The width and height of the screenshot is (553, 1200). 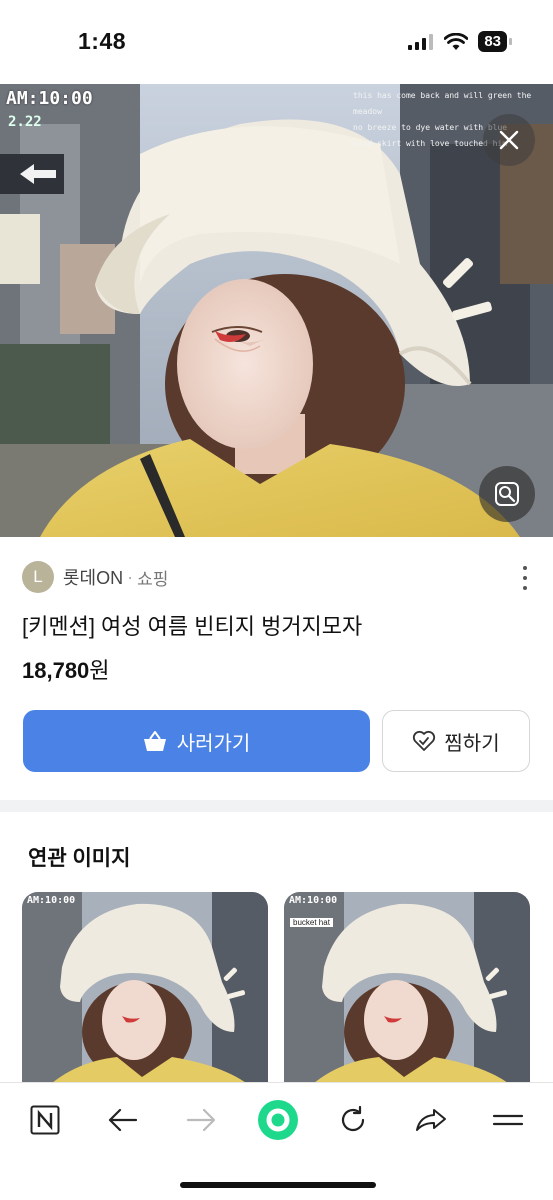 I want to click on image-search-button, so click(x=507, y=494).